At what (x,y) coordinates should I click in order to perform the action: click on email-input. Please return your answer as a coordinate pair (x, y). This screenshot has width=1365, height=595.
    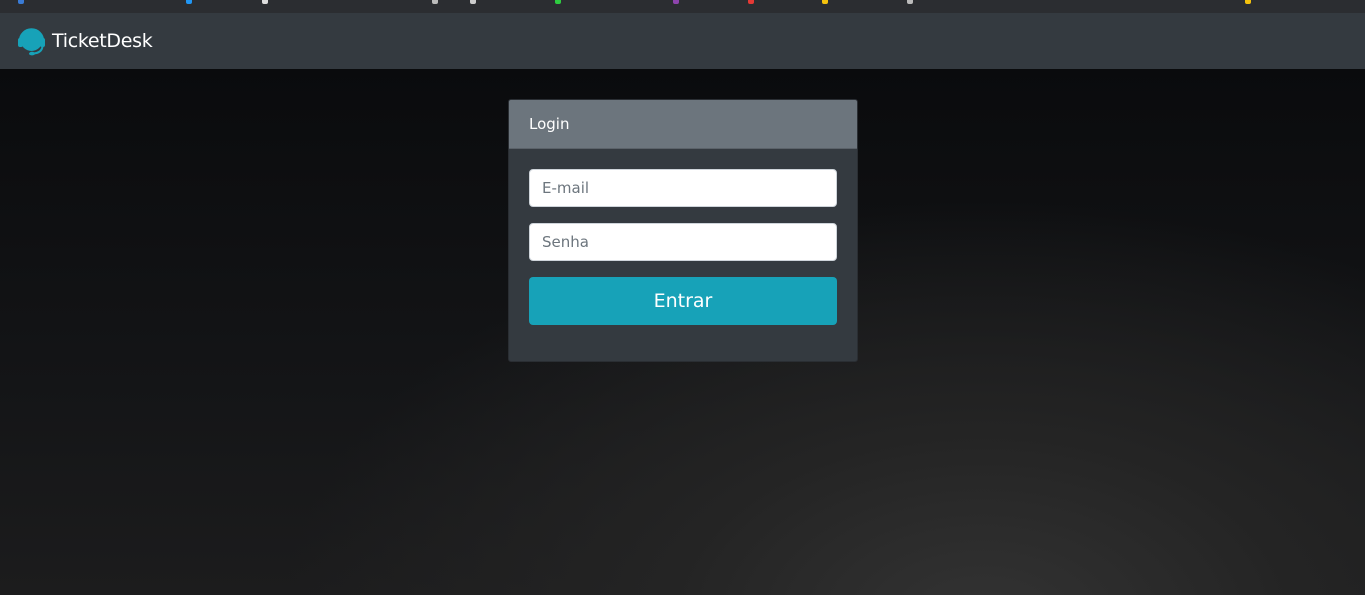
    Looking at the image, I should click on (683, 188).